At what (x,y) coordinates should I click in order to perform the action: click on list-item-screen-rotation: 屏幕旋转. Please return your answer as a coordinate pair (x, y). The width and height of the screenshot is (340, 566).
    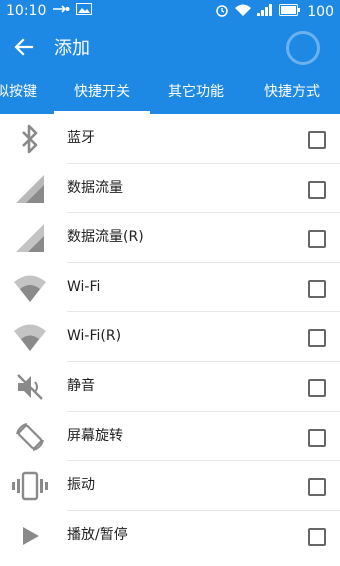
    Looking at the image, I should click on (170, 437).